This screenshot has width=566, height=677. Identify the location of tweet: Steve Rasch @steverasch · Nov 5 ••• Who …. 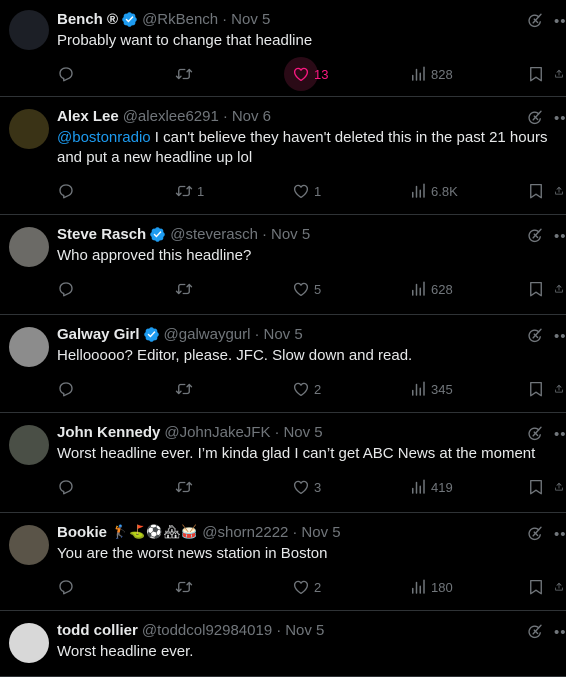
(283, 265).